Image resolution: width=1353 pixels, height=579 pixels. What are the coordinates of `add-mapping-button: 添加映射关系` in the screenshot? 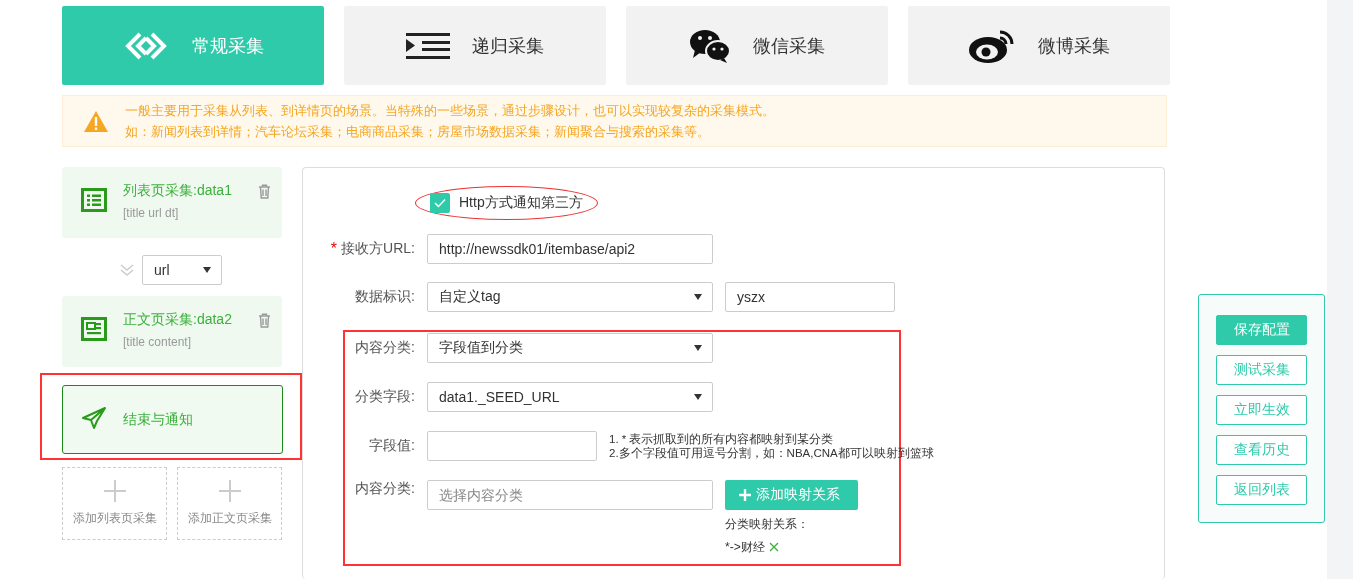 It's located at (791, 495).